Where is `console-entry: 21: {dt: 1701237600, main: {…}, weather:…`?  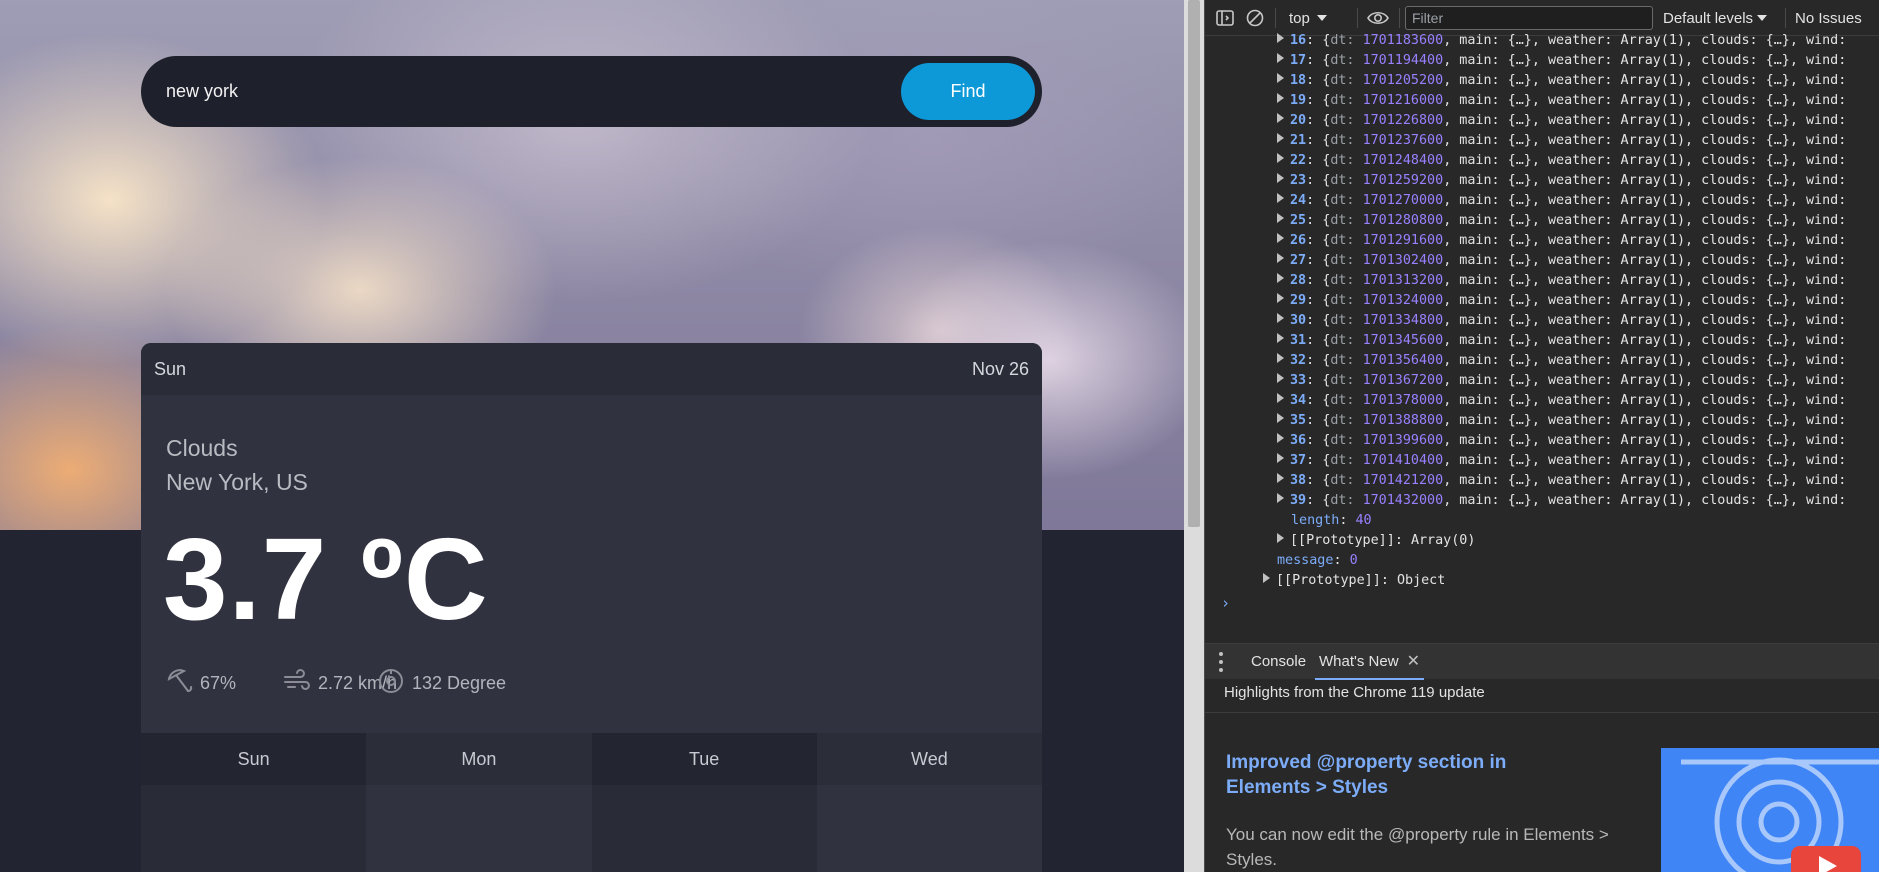 console-entry: 21: {dt: 1701237600, main: {…}, weather:… is located at coordinates (1561, 141).